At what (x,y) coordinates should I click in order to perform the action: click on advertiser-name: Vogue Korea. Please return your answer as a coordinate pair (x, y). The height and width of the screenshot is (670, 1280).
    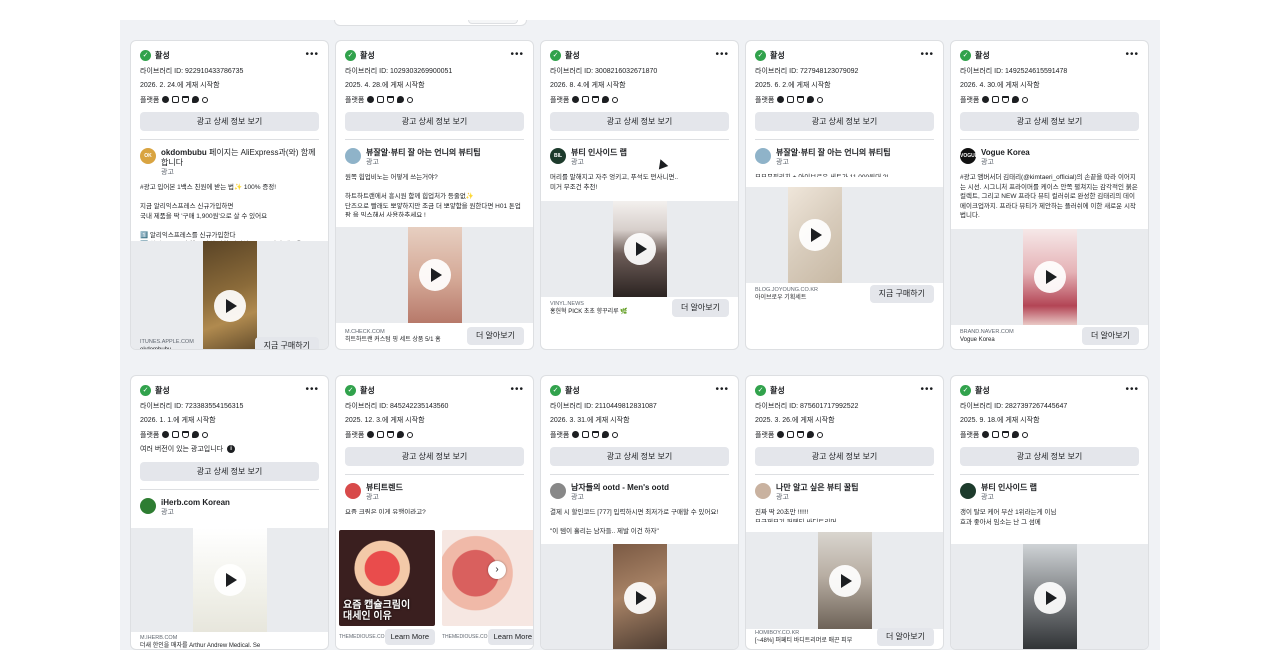
    Looking at the image, I should click on (1005, 153).